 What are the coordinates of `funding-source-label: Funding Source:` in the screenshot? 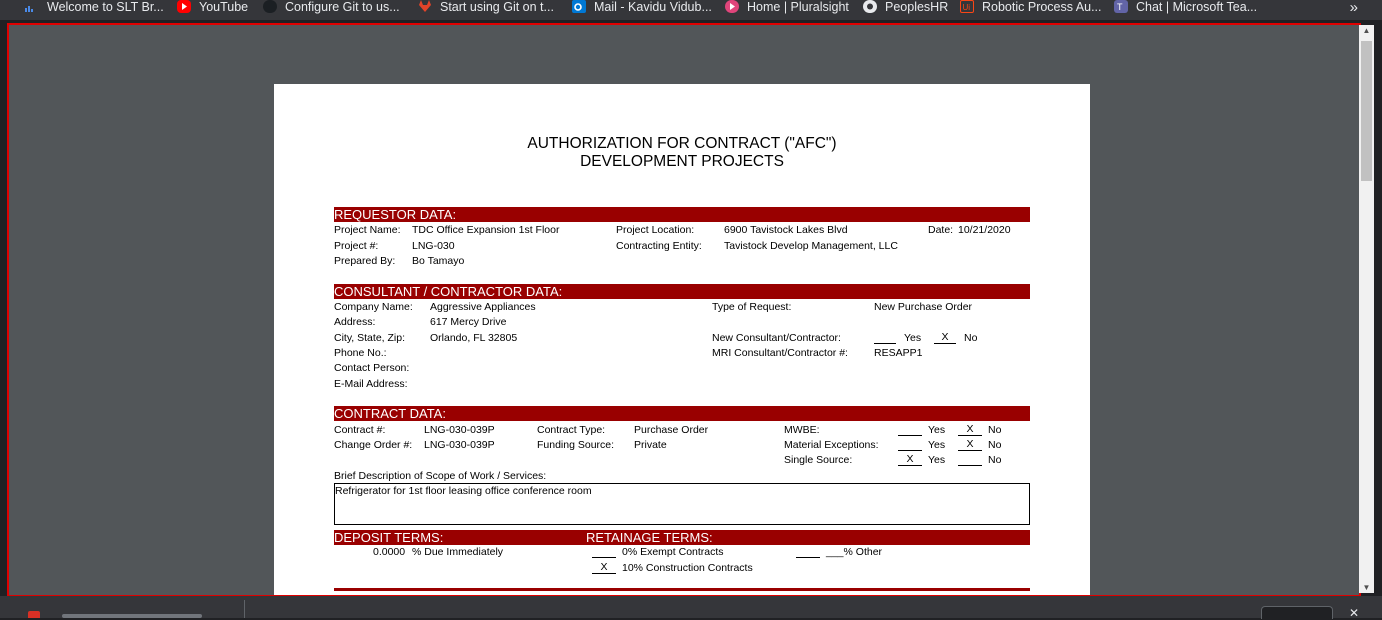 It's located at (576, 445).